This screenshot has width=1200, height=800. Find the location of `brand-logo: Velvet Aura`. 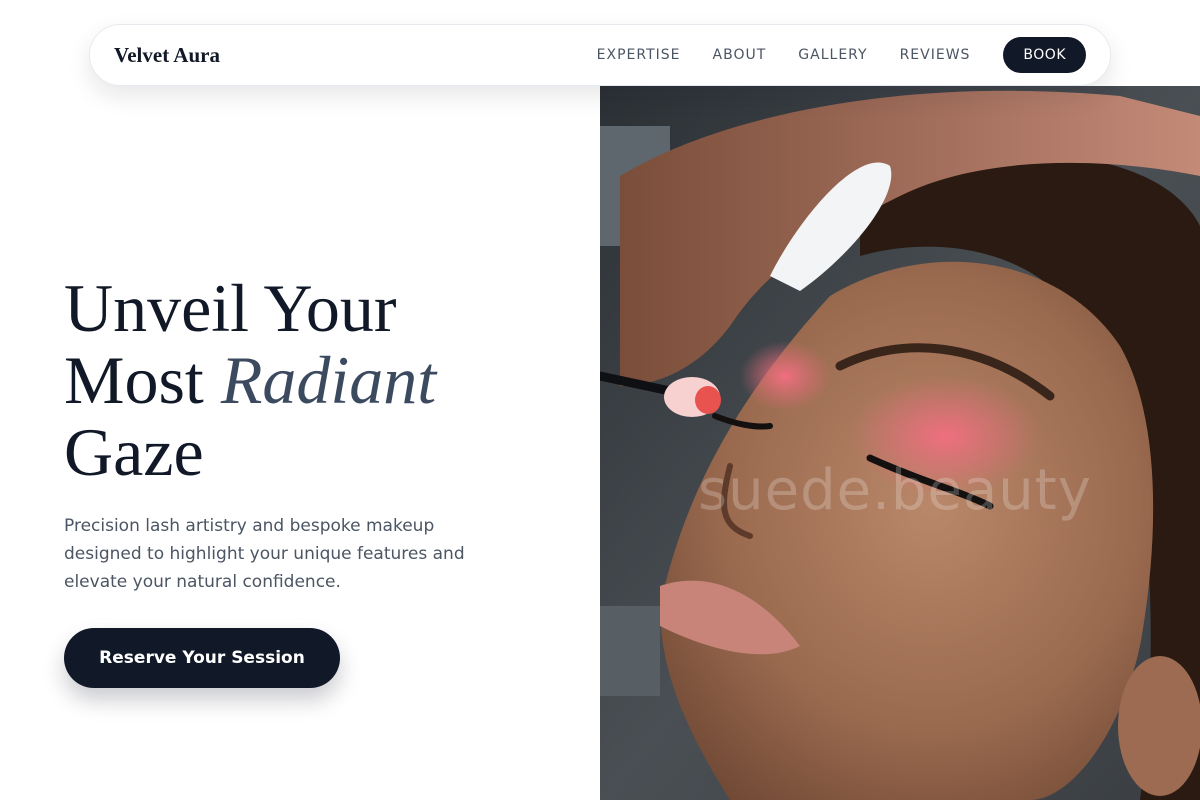

brand-logo: Velvet Aura is located at coordinates (167, 55).